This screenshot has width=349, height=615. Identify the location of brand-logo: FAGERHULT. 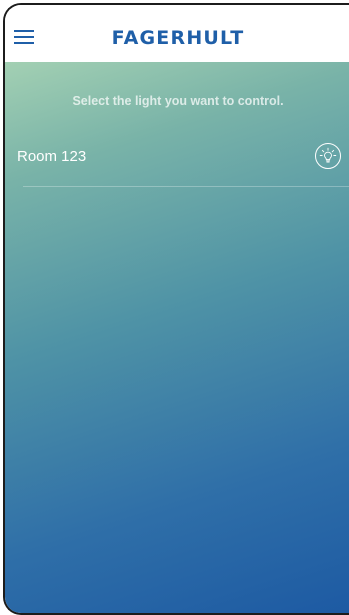
(178, 38).